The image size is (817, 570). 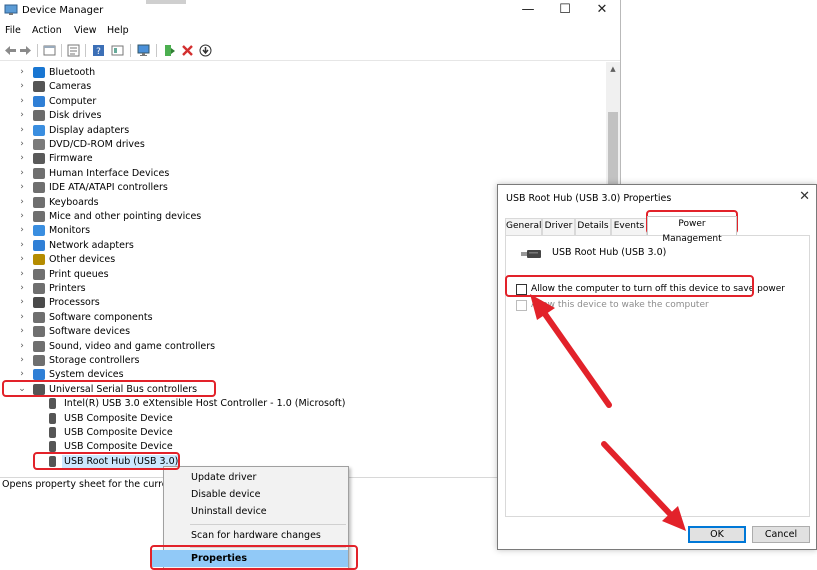 What do you see at coordinates (52, 461) in the screenshot?
I see `usb-device-icon` at bounding box center [52, 461].